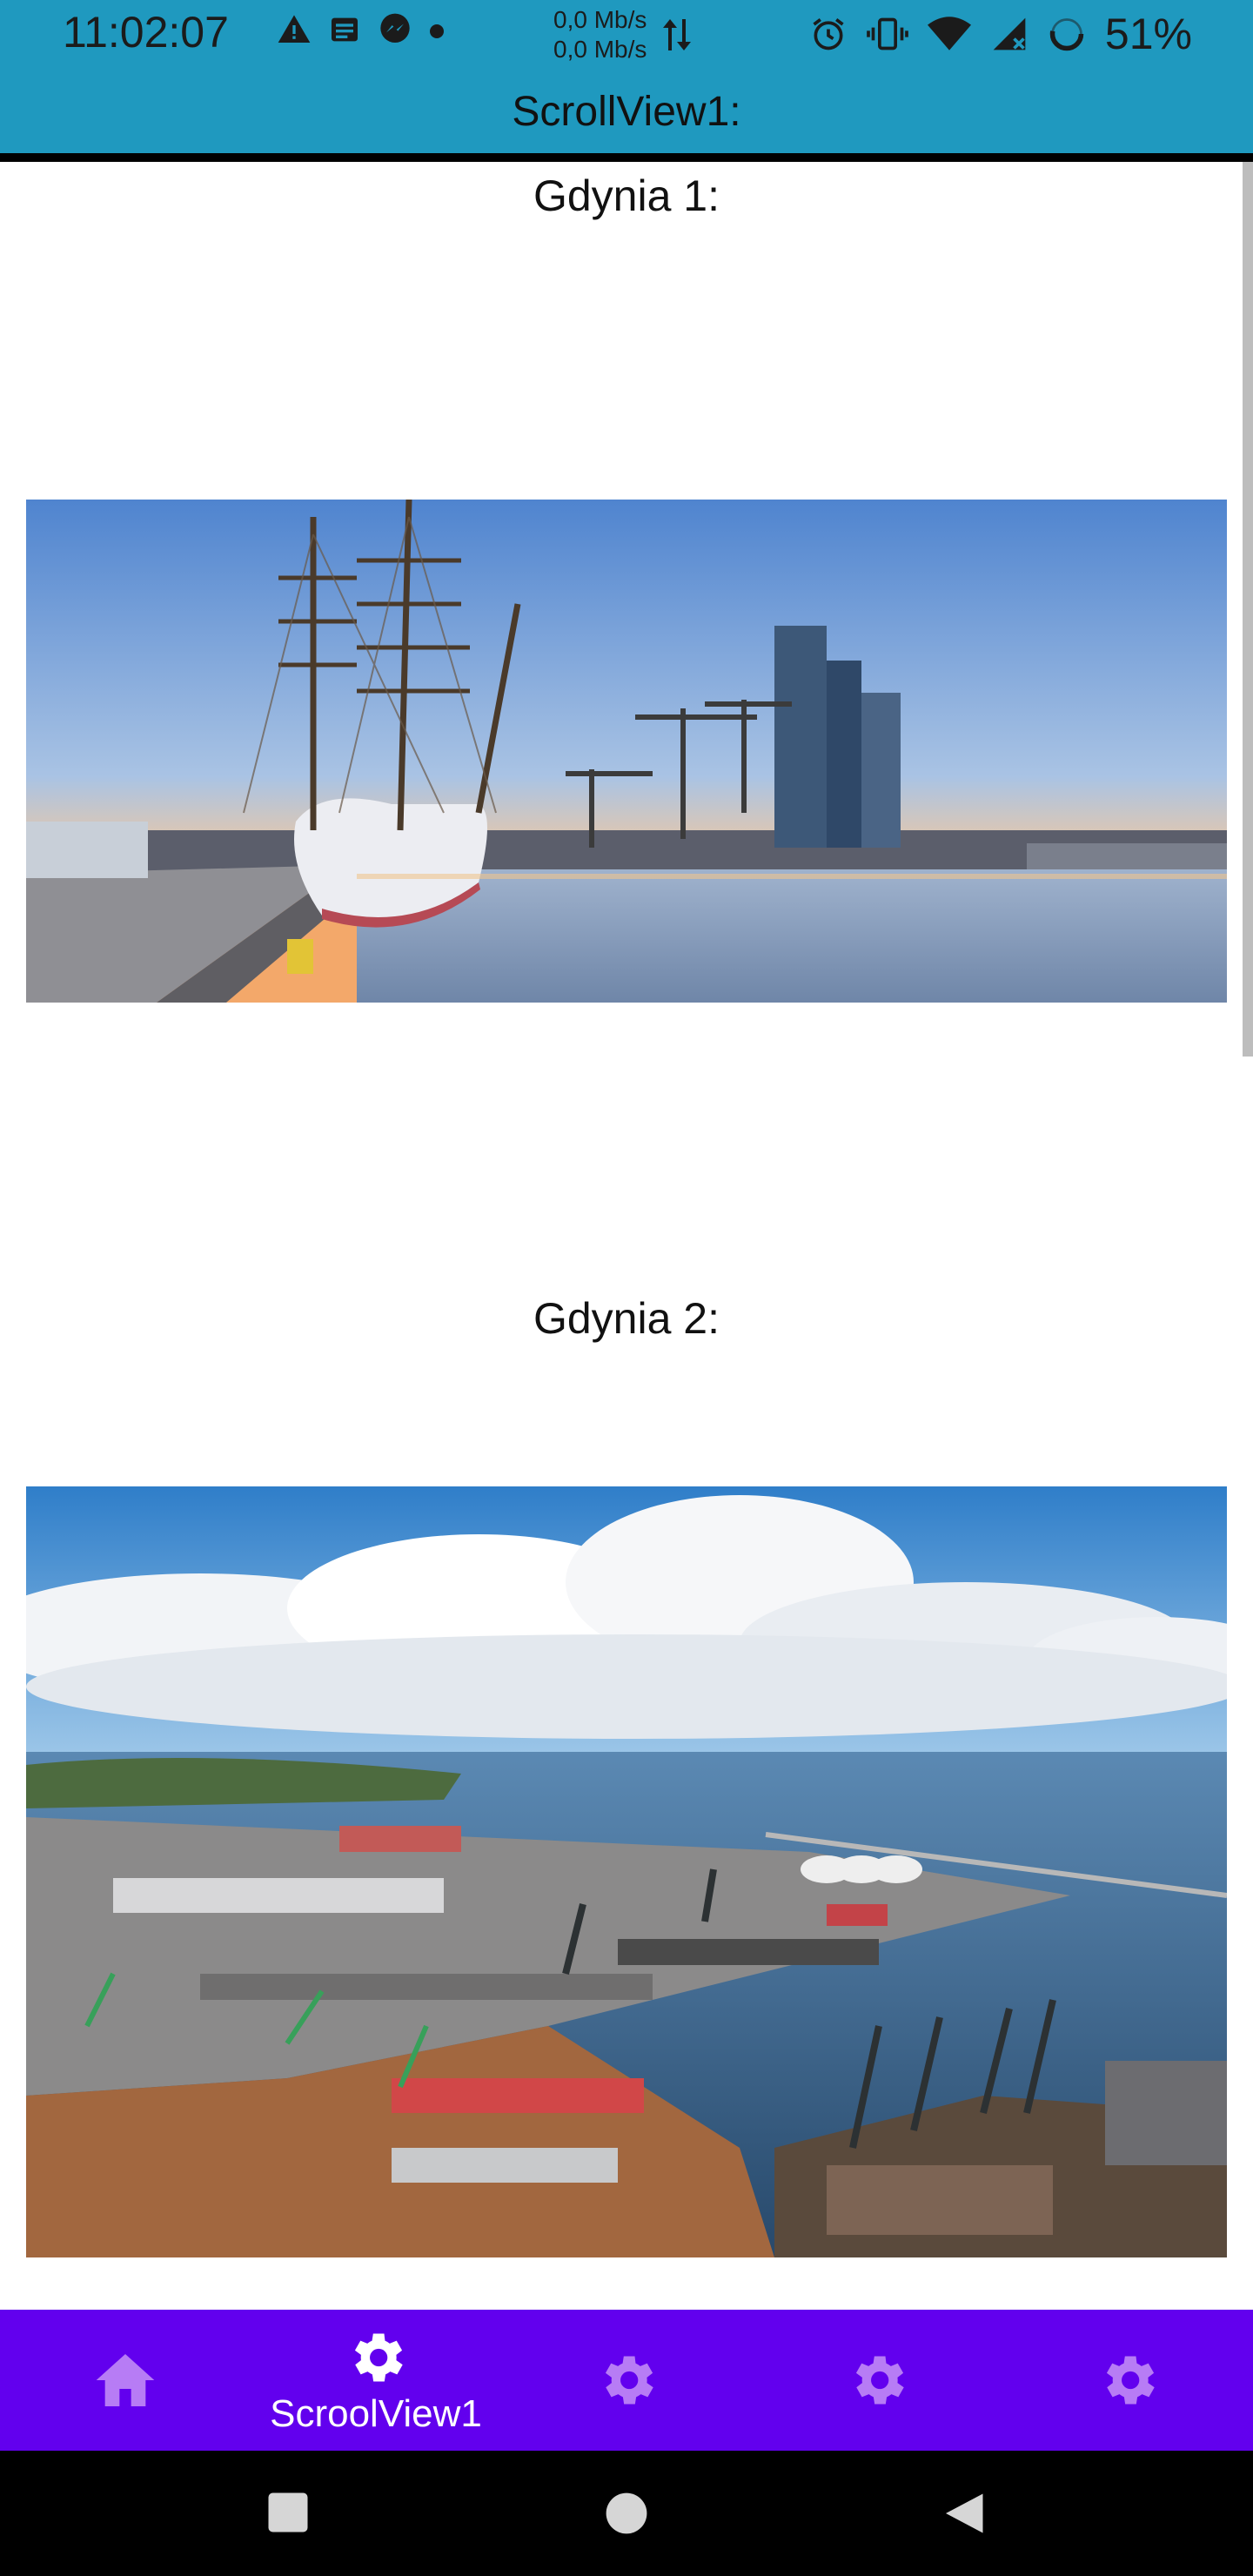  I want to click on app-bar-divider, so click(626, 157).